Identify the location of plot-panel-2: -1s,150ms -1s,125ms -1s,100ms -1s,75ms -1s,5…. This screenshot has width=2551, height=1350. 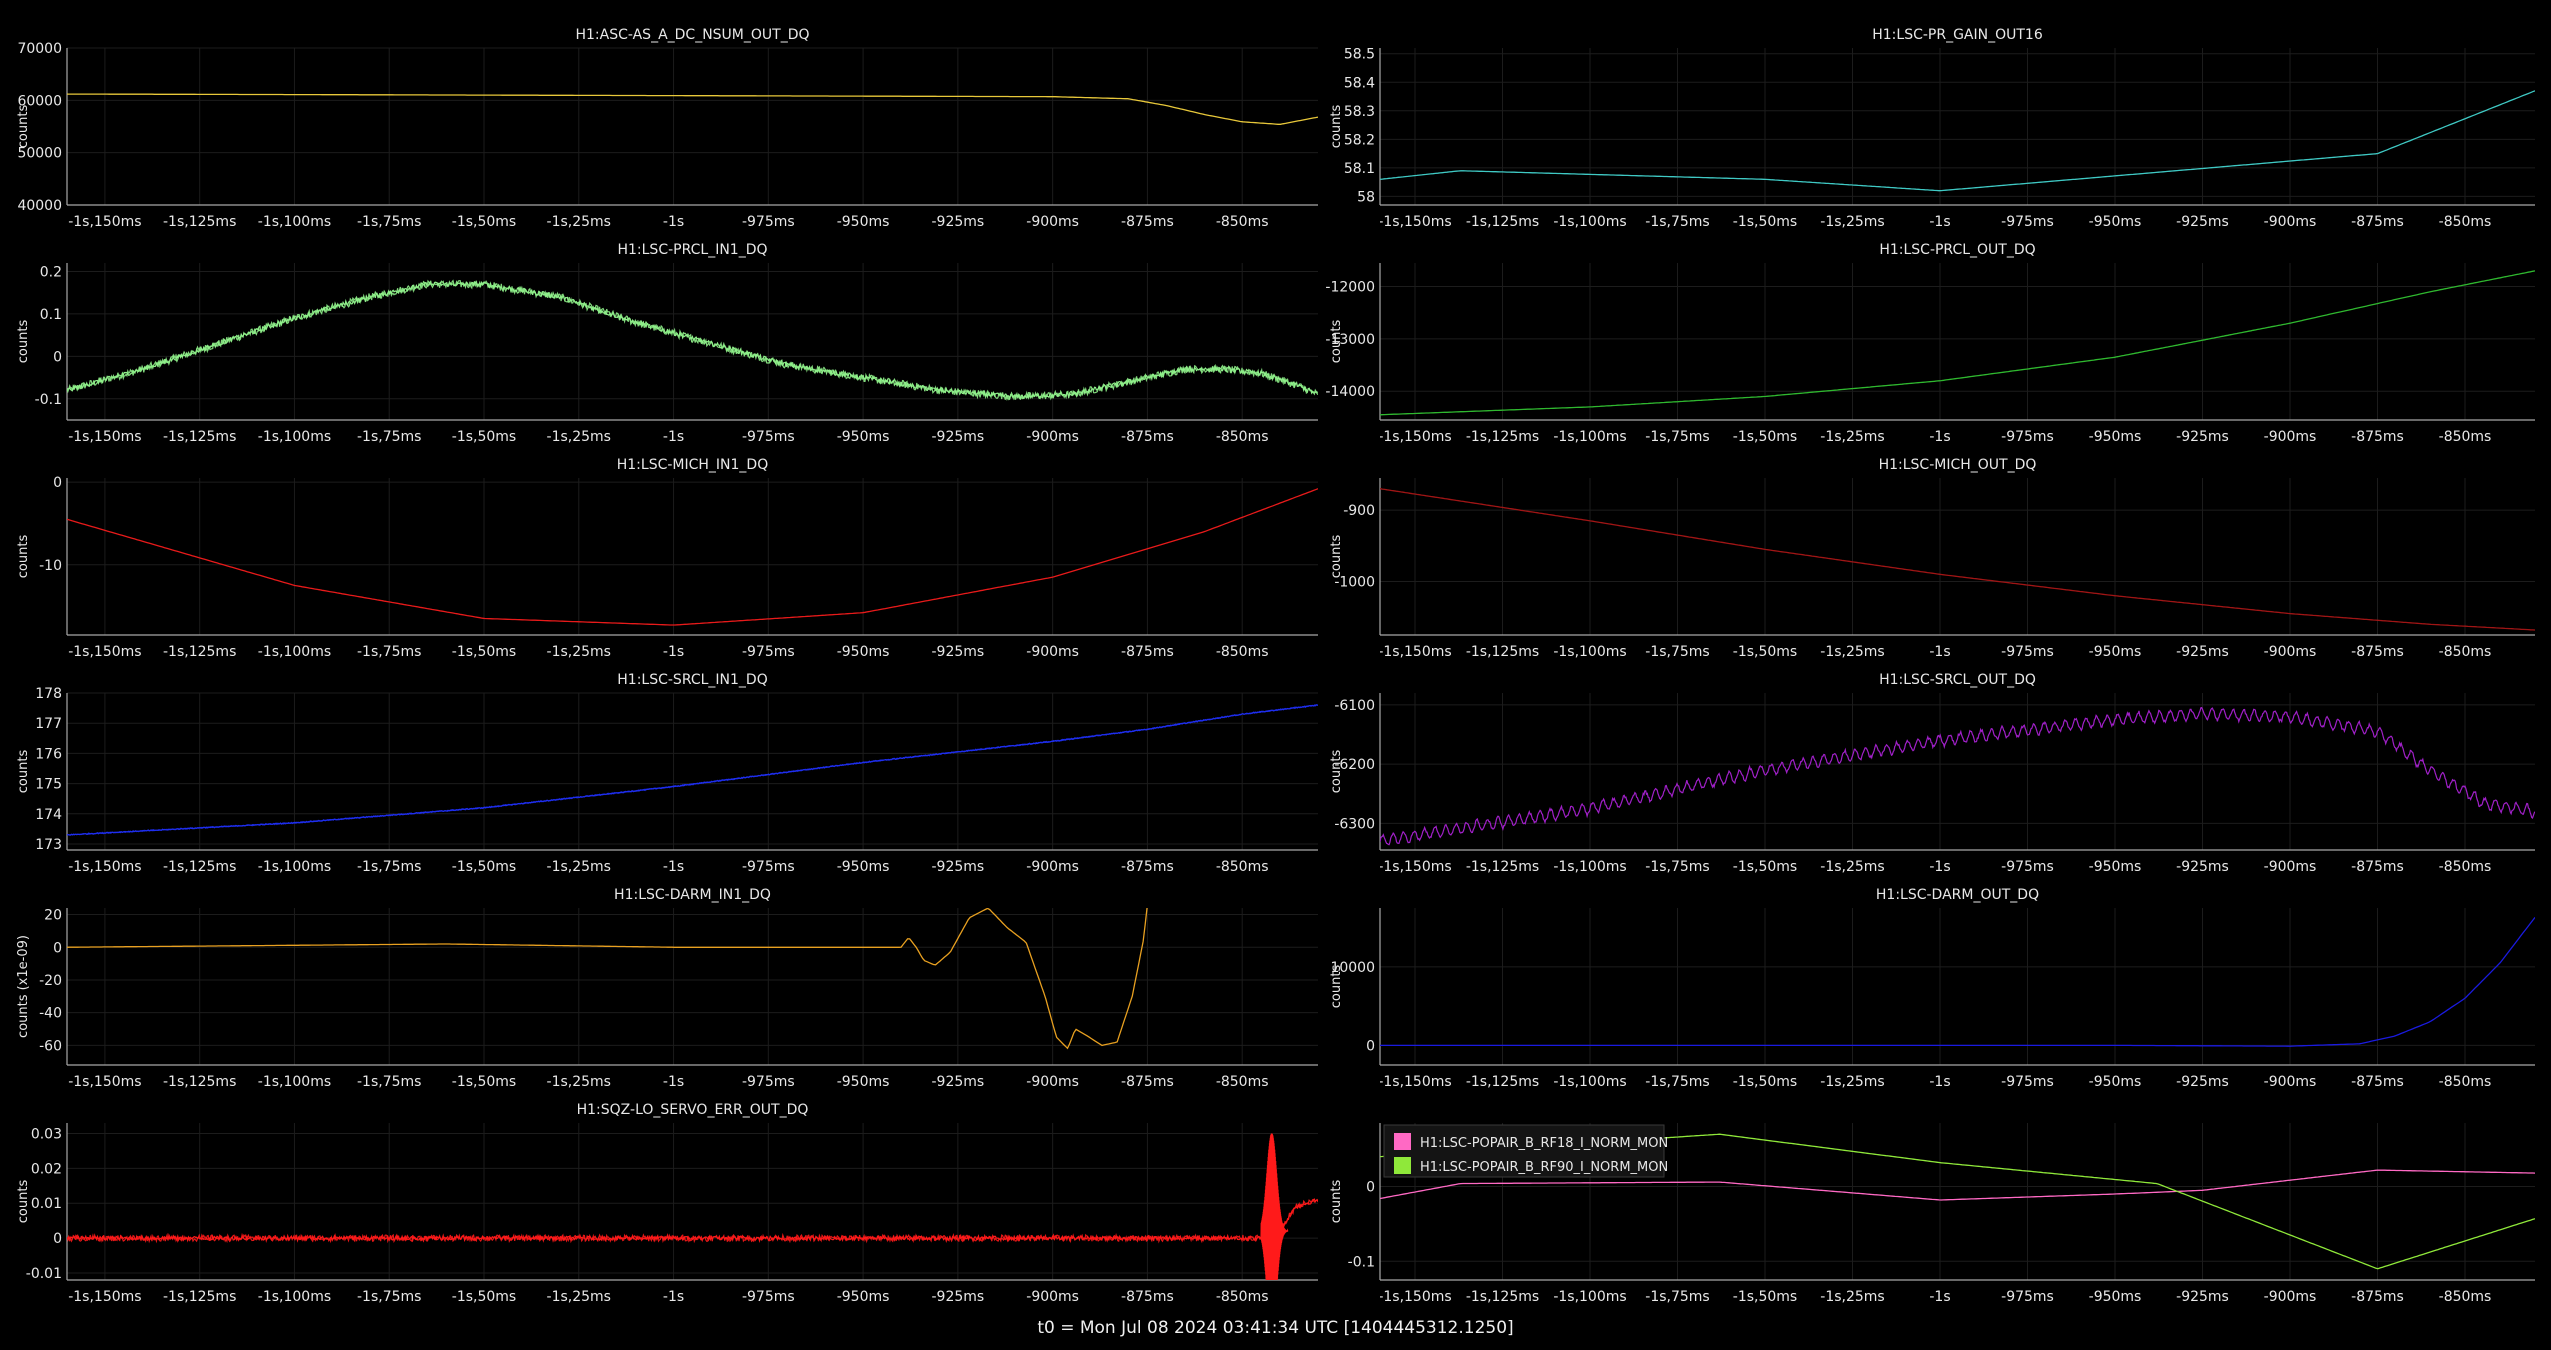
(1932, 128).